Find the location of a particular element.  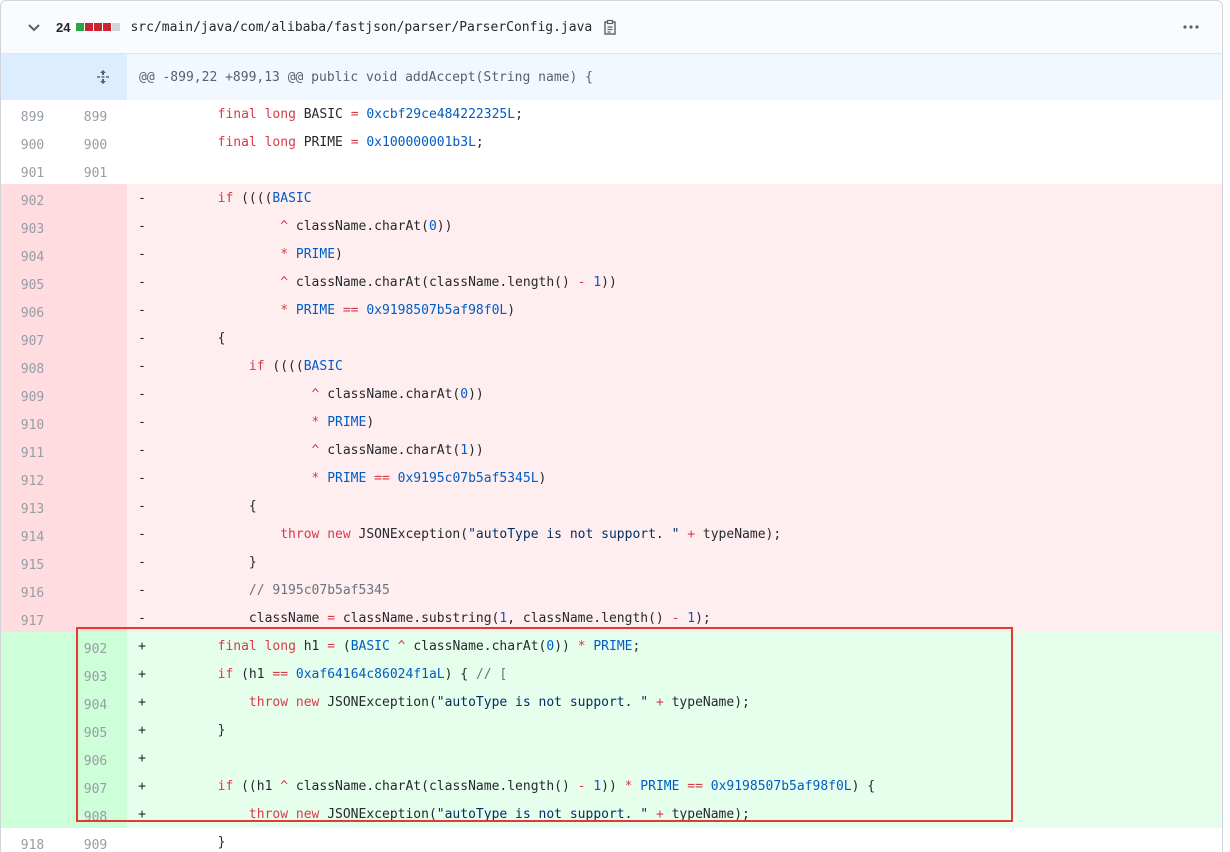

diff-line-del: 912 - * PRIME == 0x9195c07b5af5345L) is located at coordinates (611, 478).